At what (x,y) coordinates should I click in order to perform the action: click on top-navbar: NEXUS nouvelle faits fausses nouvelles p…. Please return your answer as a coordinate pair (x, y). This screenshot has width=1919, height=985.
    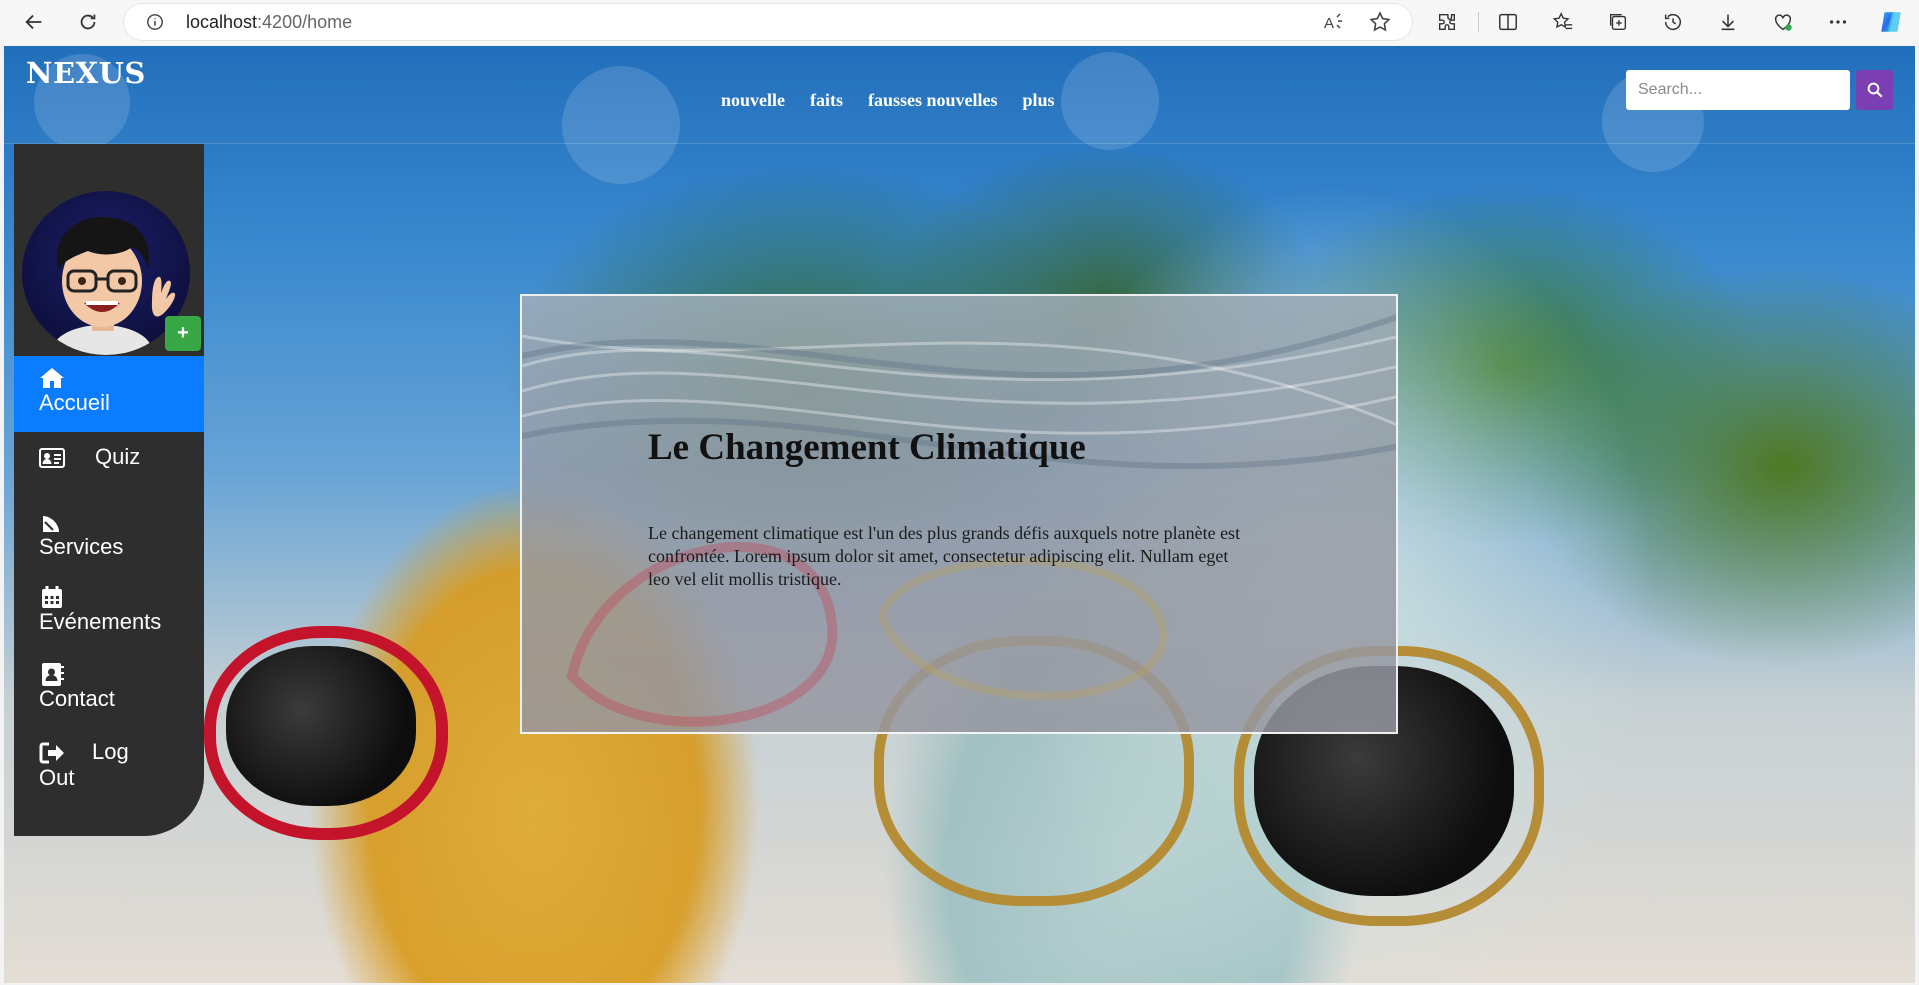
    Looking at the image, I should click on (959, 115).